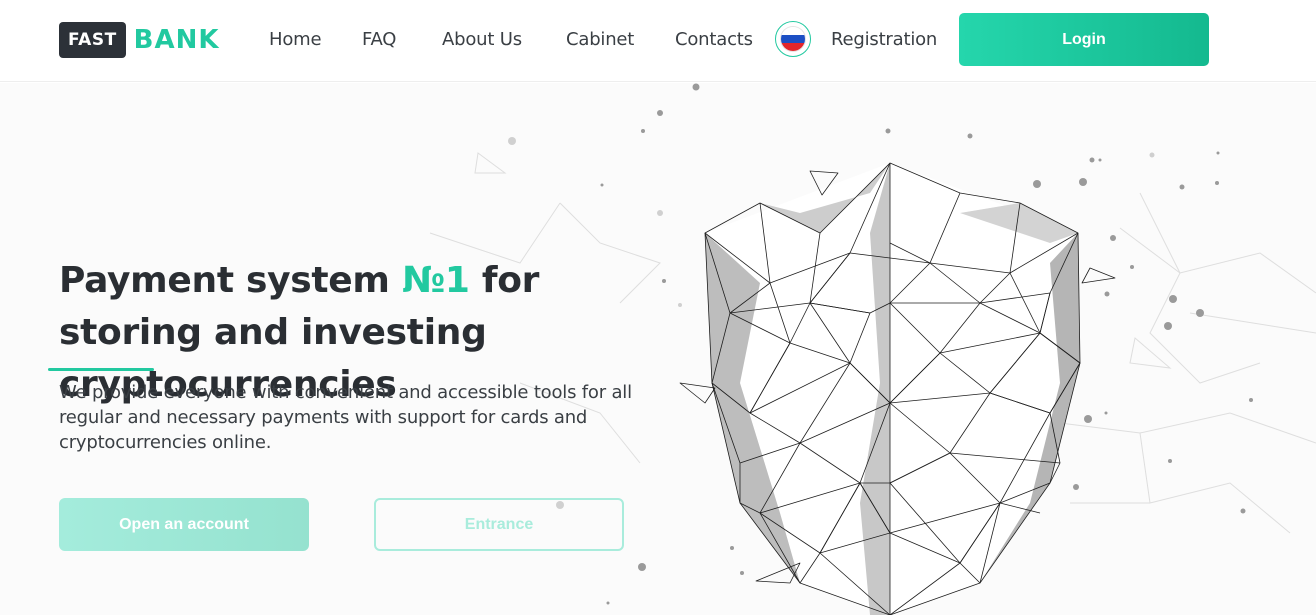 This screenshot has height=615, width=1316. What do you see at coordinates (184, 524) in the screenshot?
I see `open-account-button: Open an account` at bounding box center [184, 524].